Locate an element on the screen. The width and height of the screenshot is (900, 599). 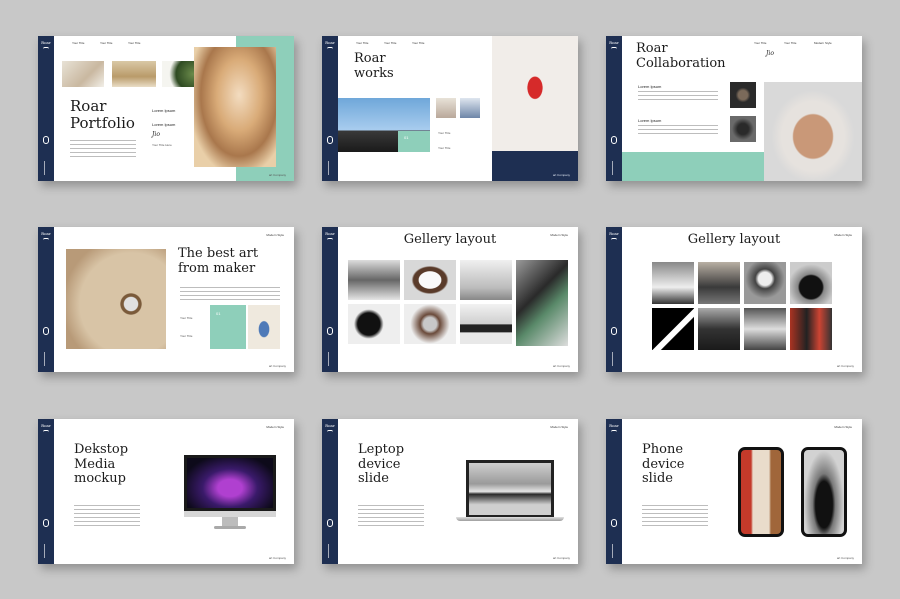
laptop-base is located at coordinates (510, 519).